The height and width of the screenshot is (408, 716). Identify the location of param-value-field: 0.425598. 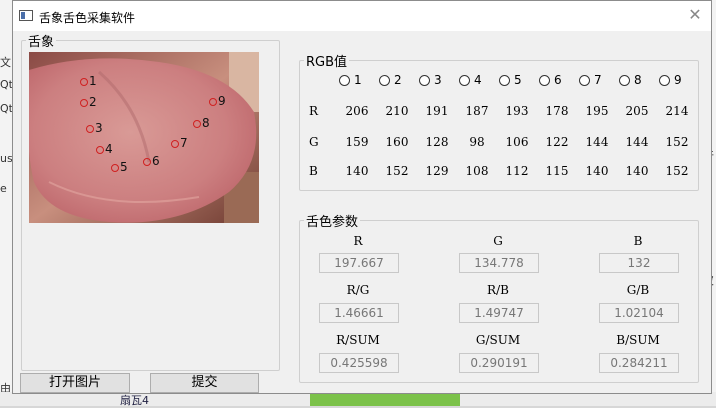
(359, 363).